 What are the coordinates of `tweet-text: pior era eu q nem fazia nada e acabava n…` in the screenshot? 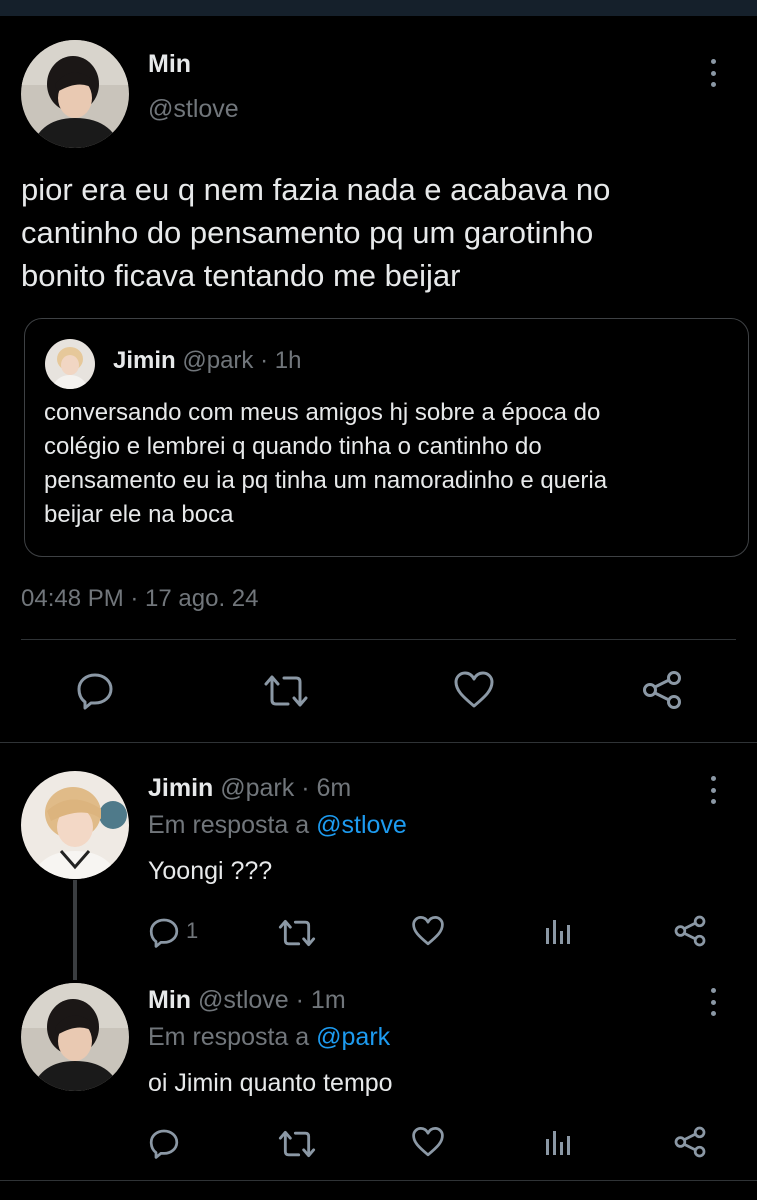 It's located at (381, 232).